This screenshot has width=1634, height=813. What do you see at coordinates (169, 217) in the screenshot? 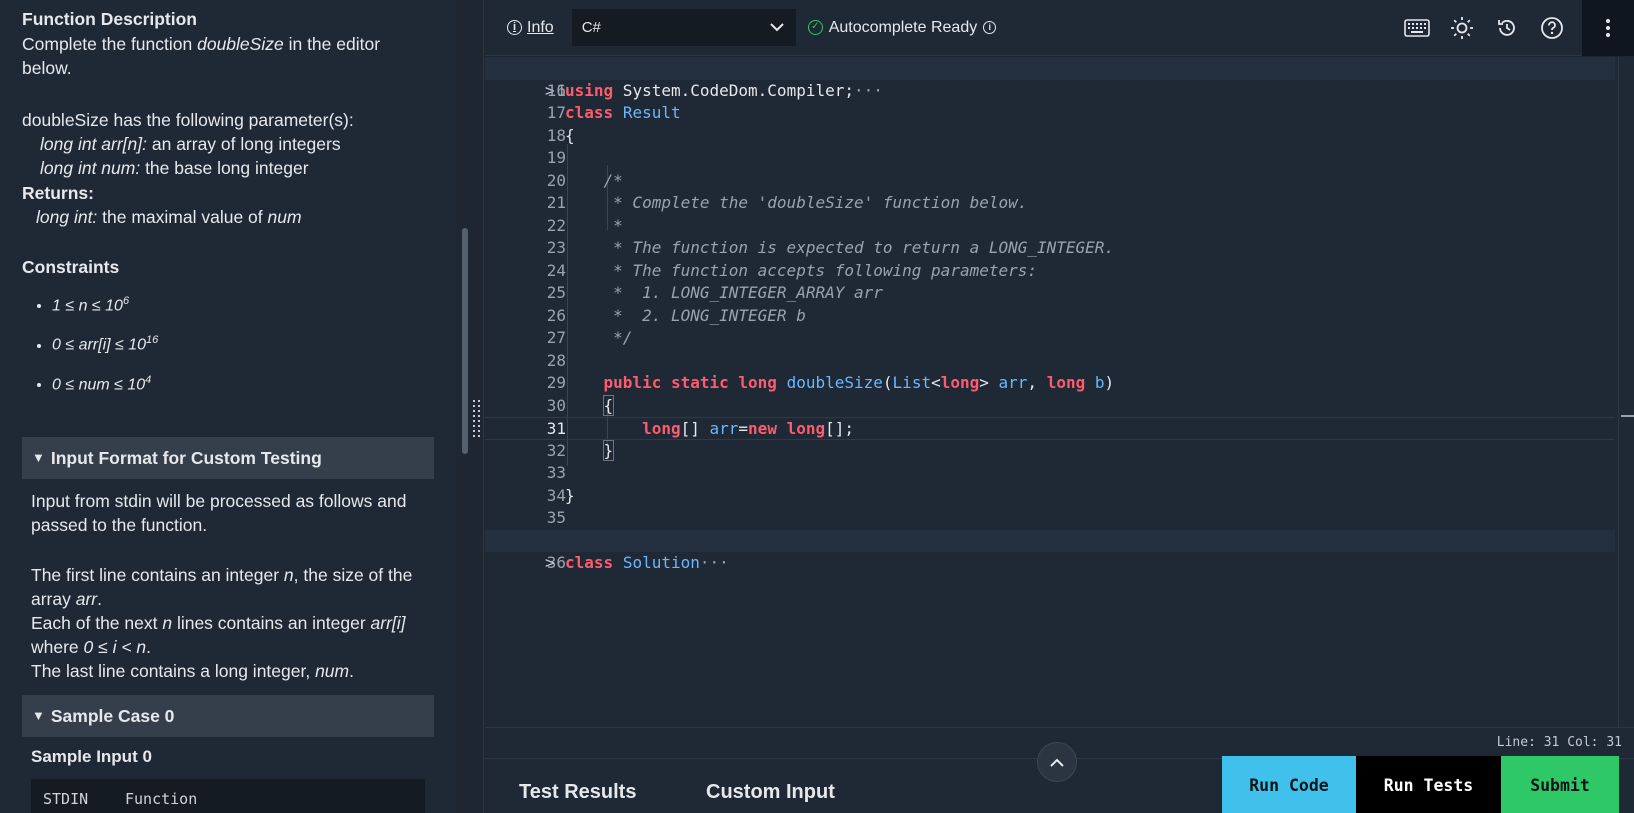
I see `returns-desc: long int: the maximal value of num` at bounding box center [169, 217].